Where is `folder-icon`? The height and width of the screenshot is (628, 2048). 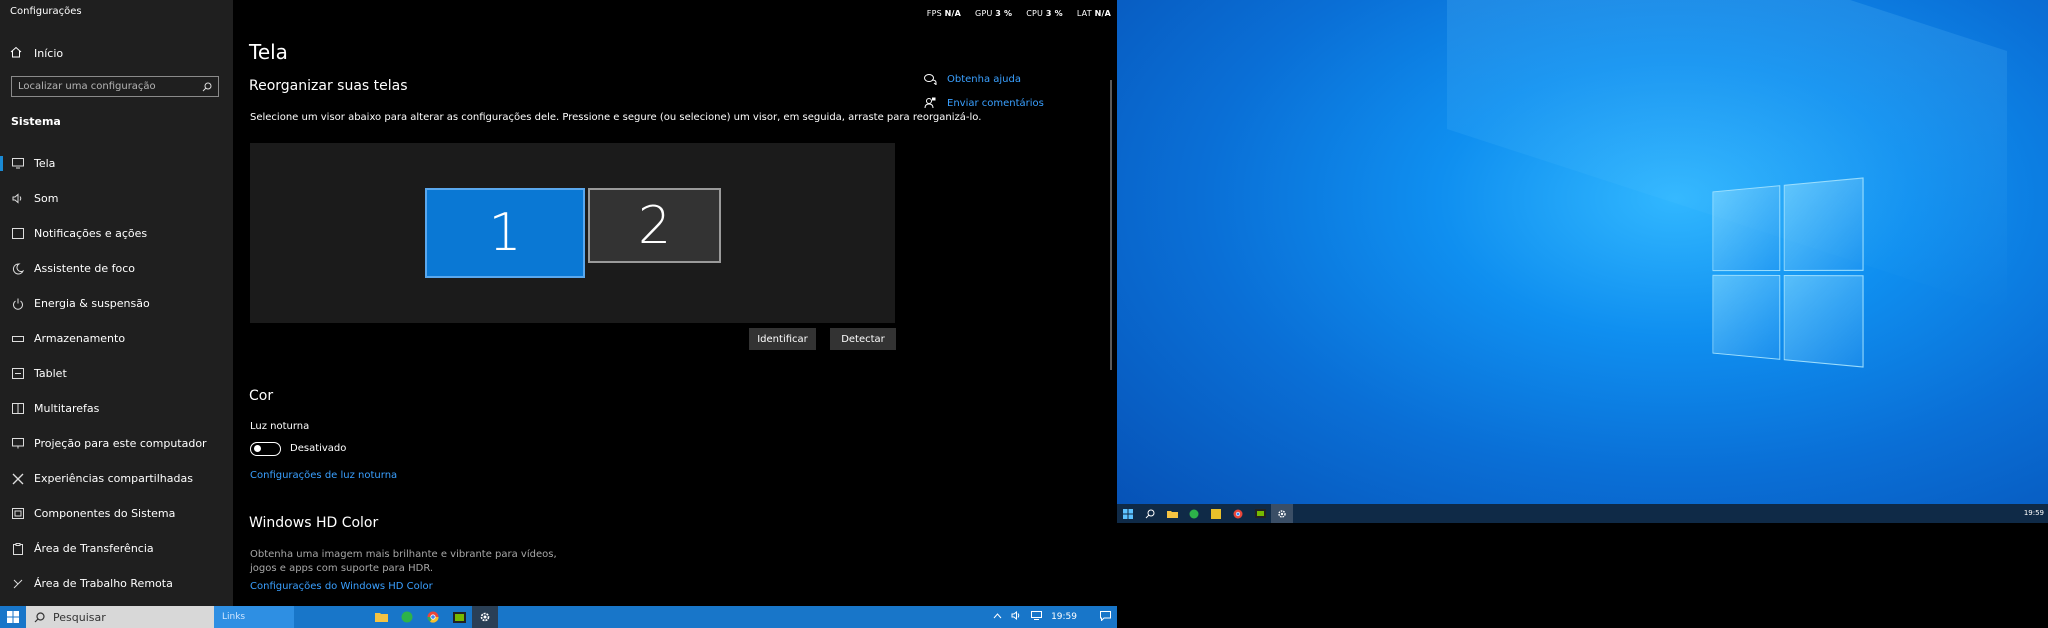
folder-icon is located at coordinates (1172, 514).